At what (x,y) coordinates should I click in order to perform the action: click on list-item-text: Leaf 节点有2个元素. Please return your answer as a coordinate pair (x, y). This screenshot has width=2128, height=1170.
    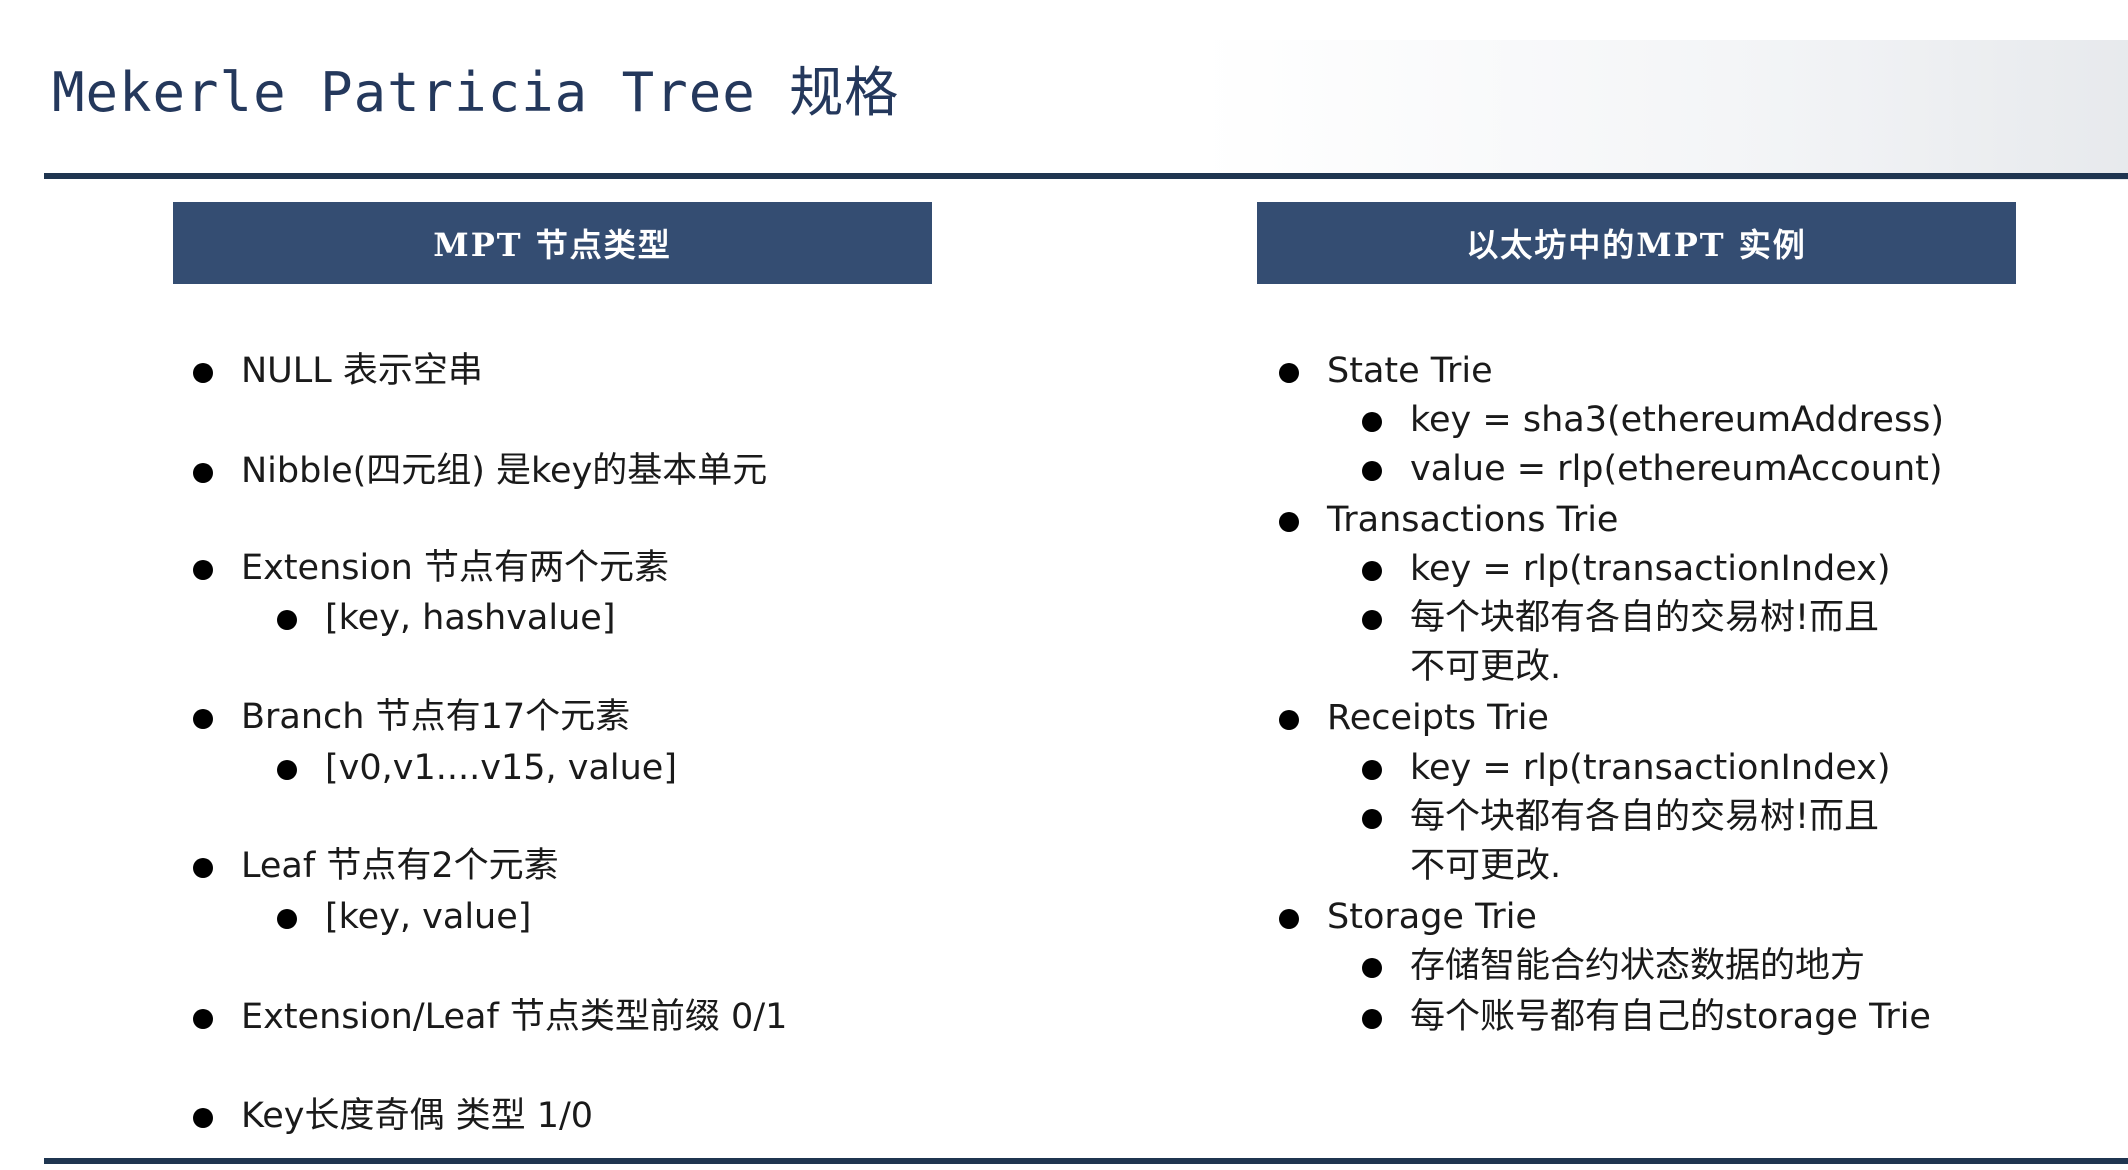
    Looking at the image, I should click on (400, 866).